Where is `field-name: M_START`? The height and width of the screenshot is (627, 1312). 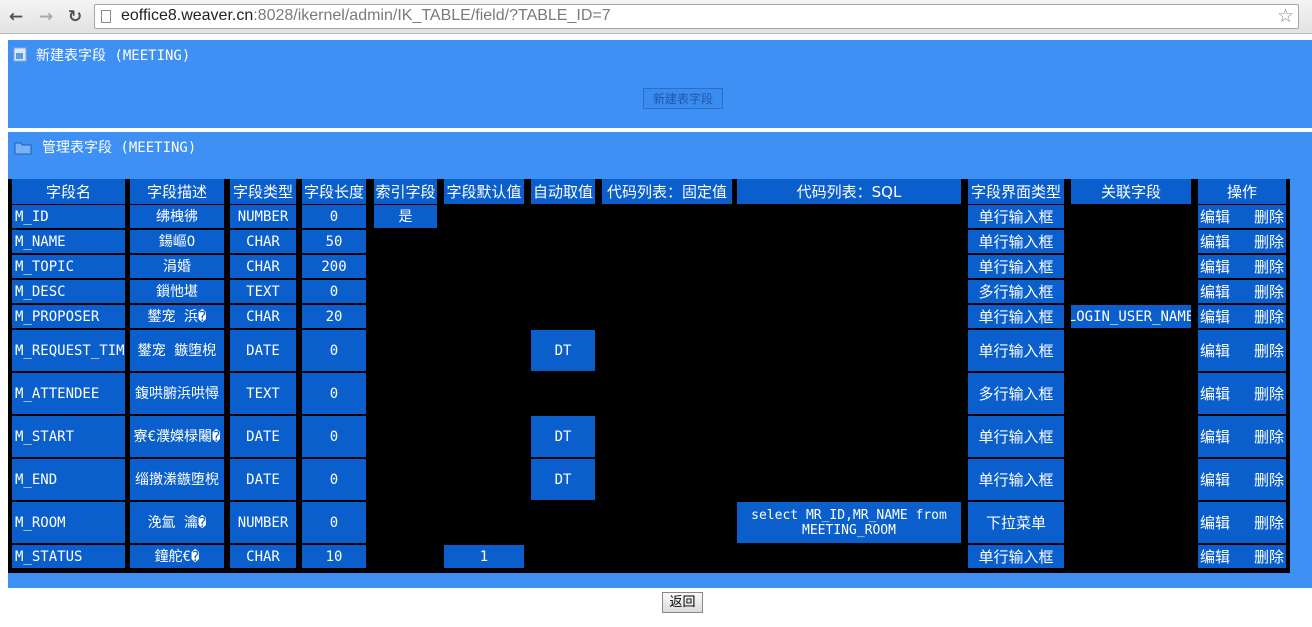
field-name: M_START is located at coordinates (68, 436).